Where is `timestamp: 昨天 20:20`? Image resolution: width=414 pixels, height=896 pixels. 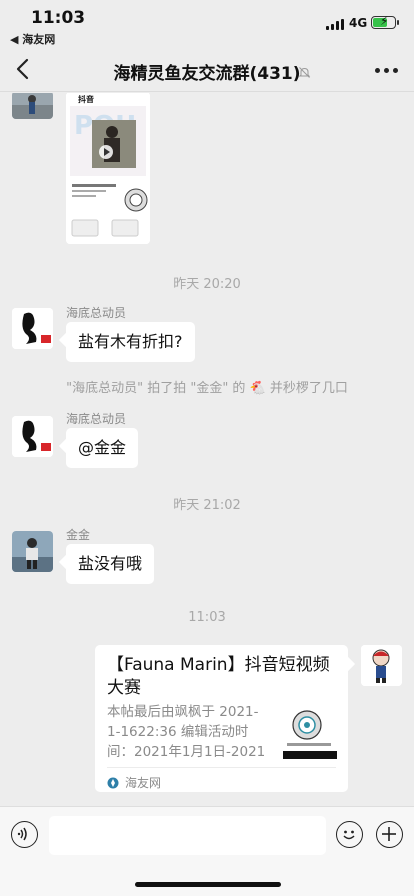
timestamp: 昨天 20:20 is located at coordinates (207, 284).